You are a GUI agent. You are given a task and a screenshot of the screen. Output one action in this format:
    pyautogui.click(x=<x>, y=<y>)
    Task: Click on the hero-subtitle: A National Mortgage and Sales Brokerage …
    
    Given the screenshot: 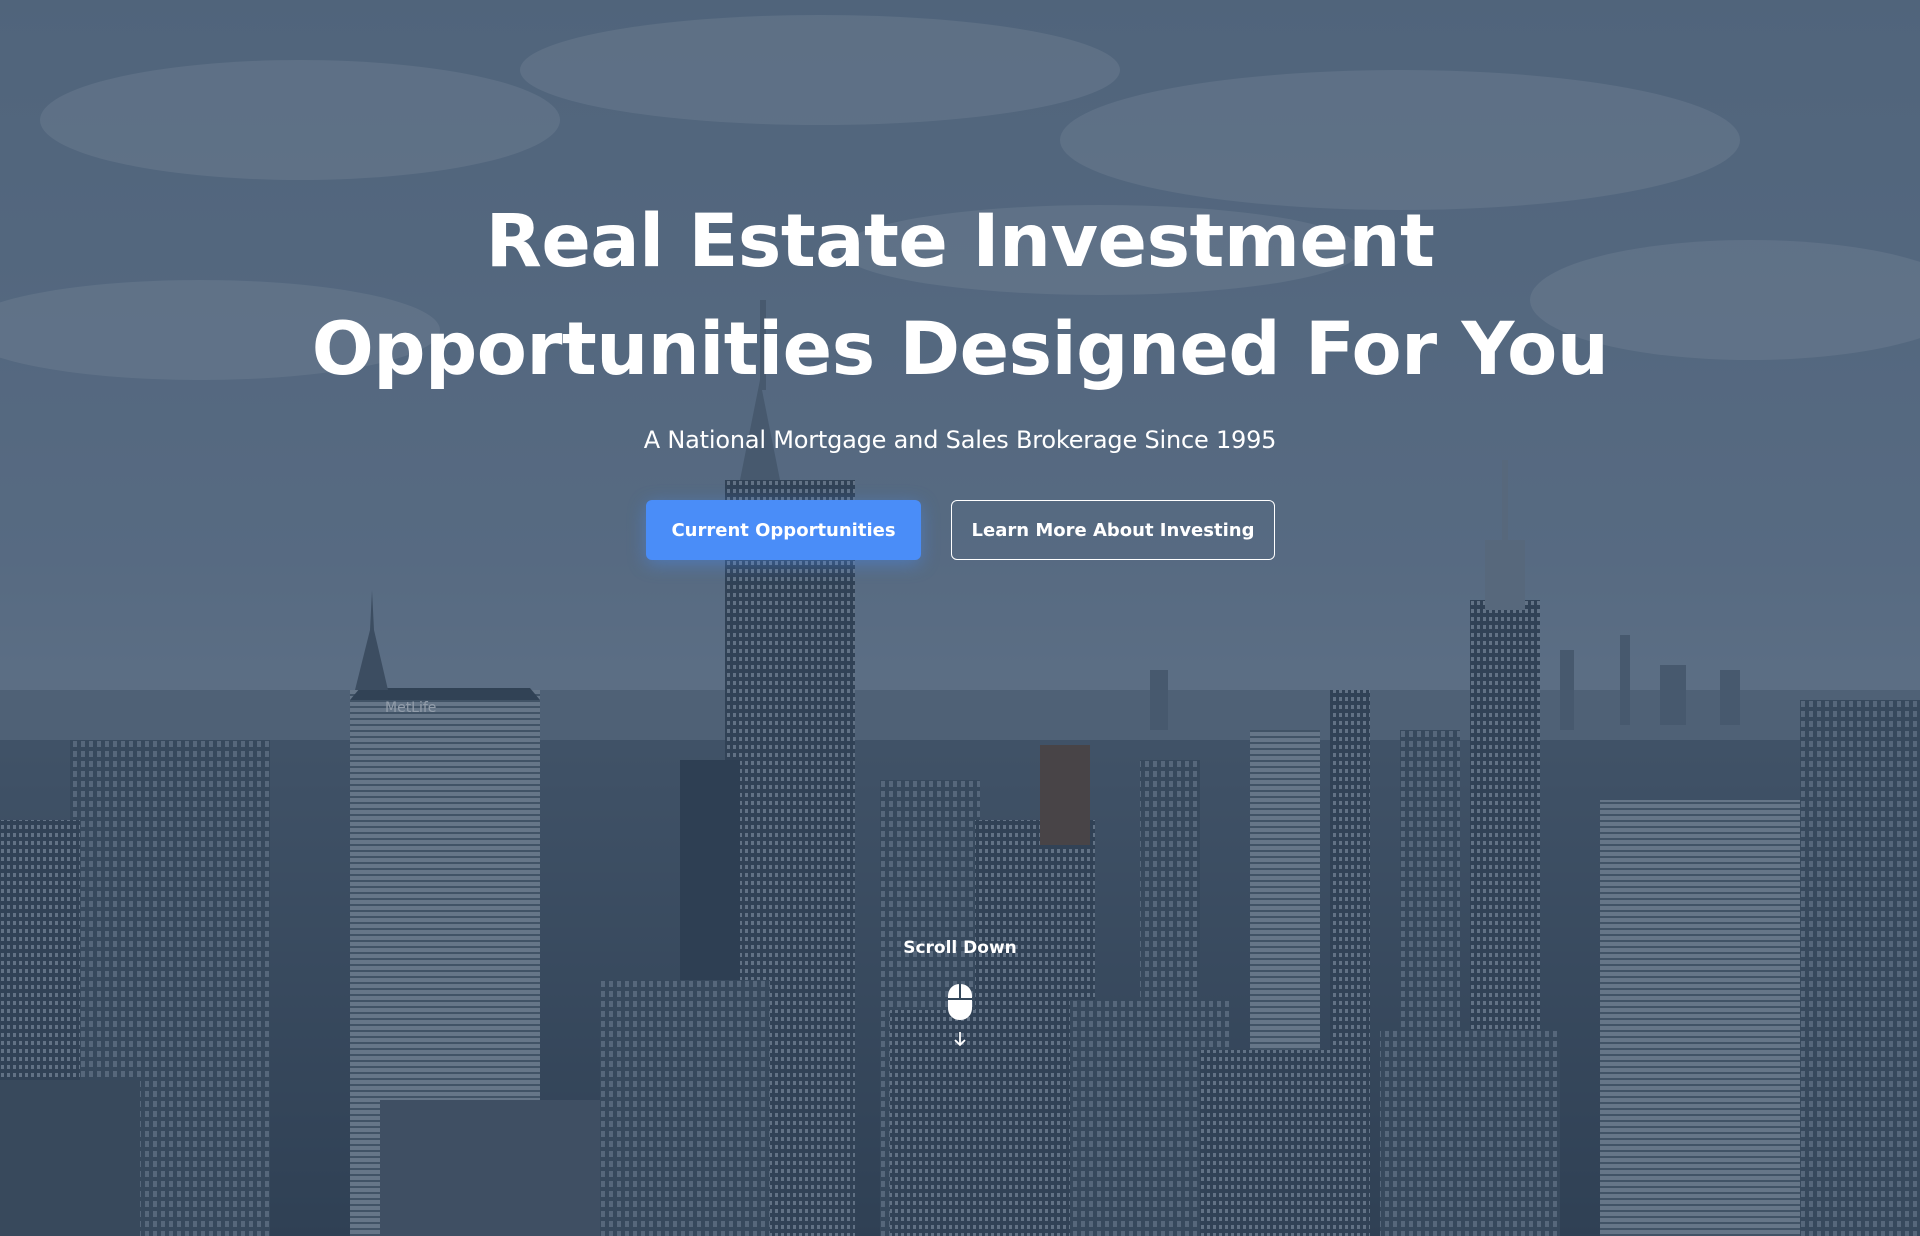 What is the action you would take?
    pyautogui.click(x=960, y=440)
    